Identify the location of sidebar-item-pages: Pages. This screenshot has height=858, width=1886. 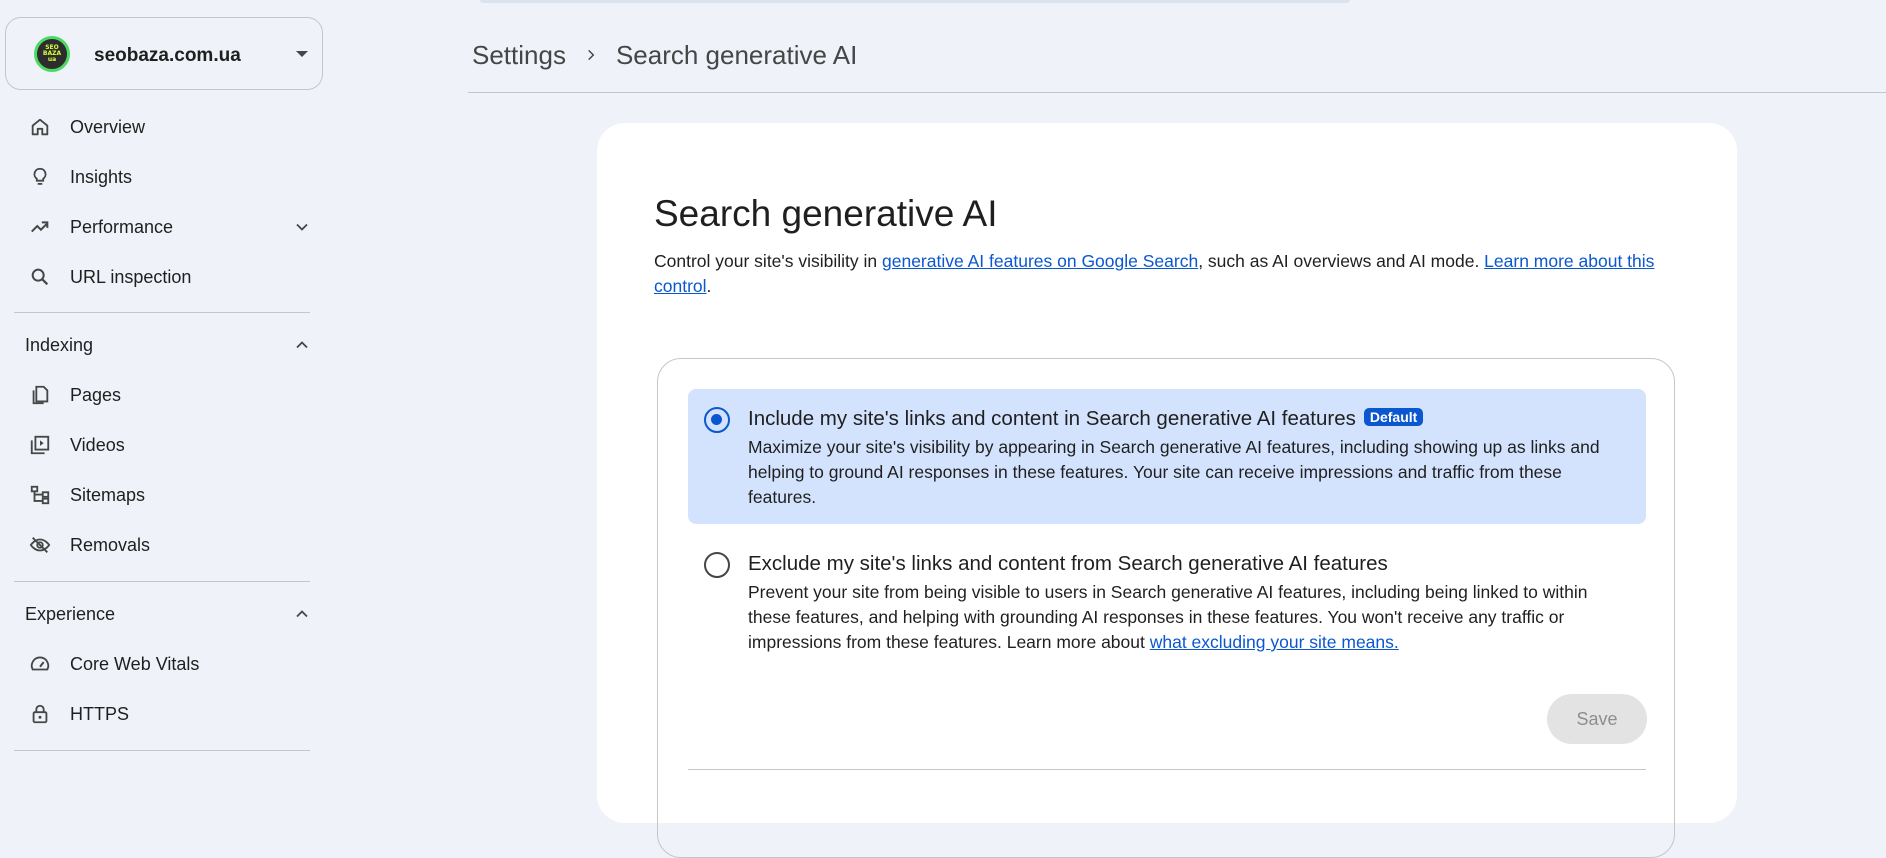
(160, 395).